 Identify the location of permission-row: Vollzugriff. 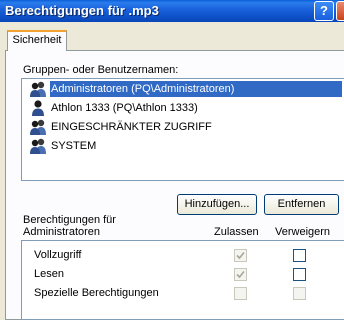
(183, 256).